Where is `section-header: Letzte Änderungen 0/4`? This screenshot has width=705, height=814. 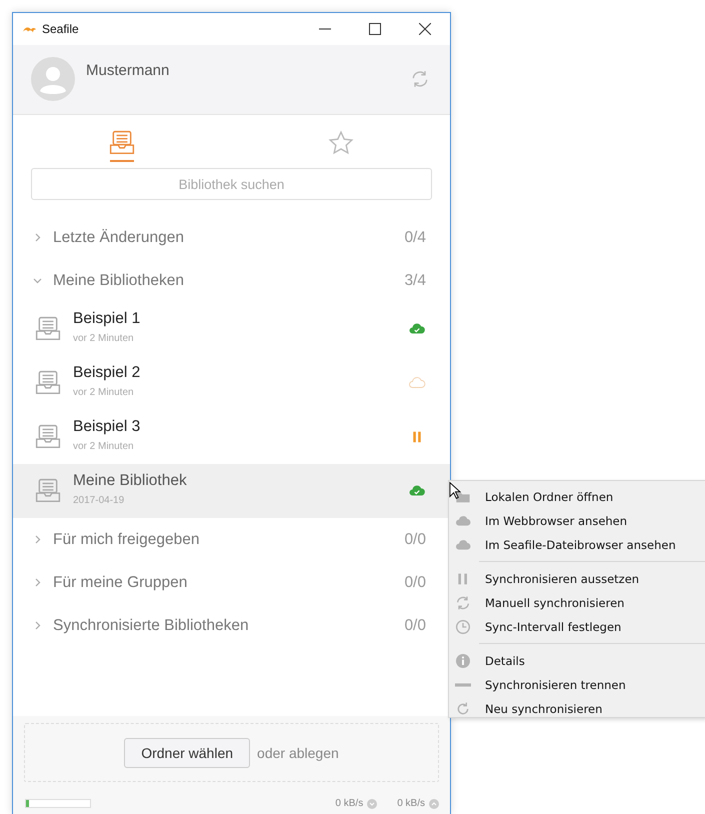 section-header: Letzte Änderungen 0/4 is located at coordinates (231, 237).